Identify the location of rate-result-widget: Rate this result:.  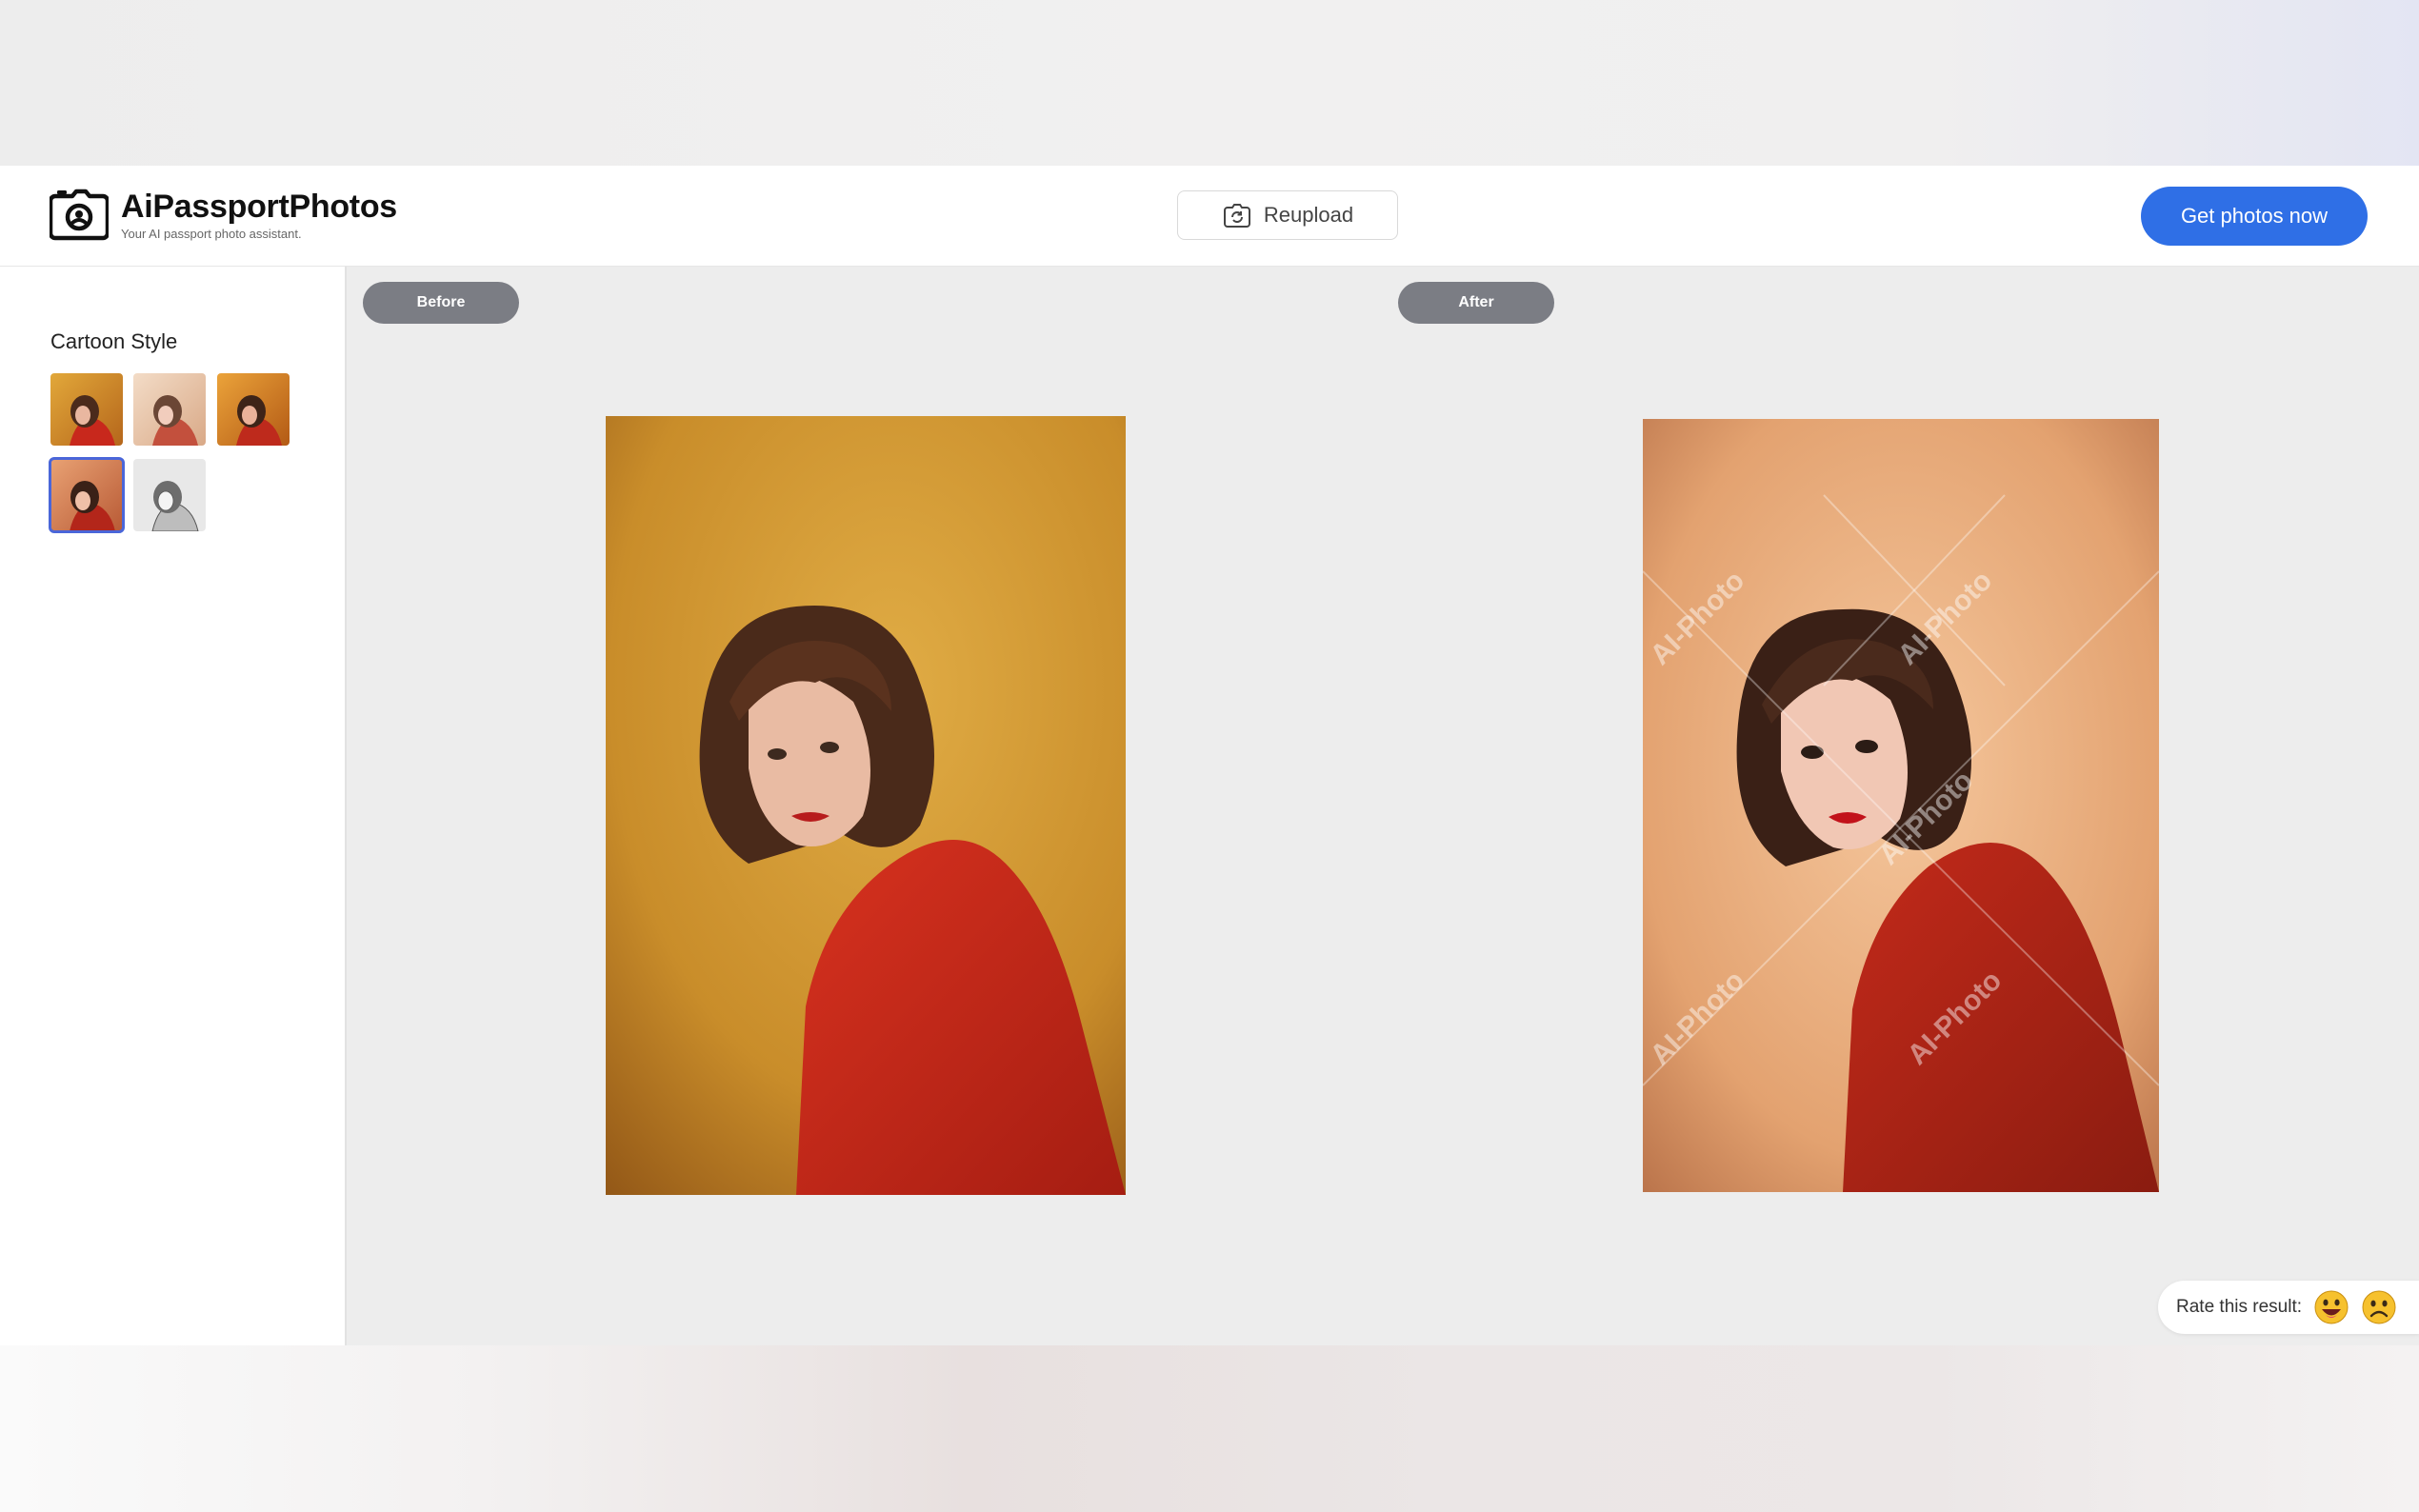
(2288, 1307).